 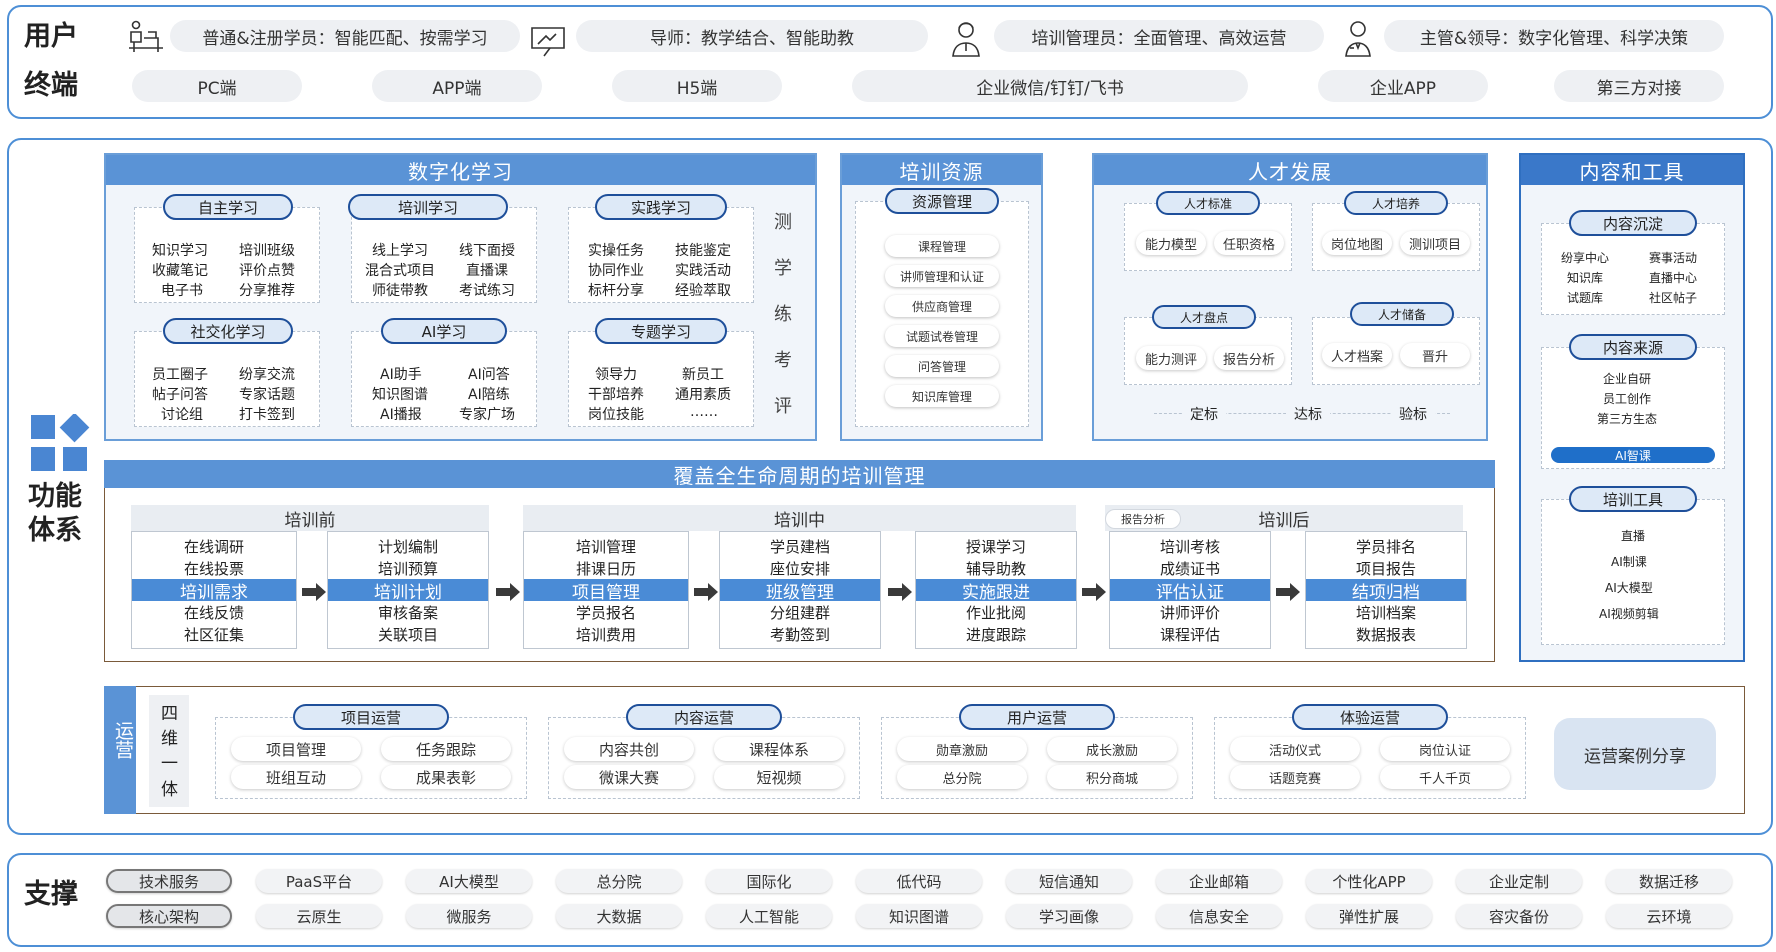 What do you see at coordinates (1445, 777) in the screenshot?
I see `ops-item: 千人千页` at bounding box center [1445, 777].